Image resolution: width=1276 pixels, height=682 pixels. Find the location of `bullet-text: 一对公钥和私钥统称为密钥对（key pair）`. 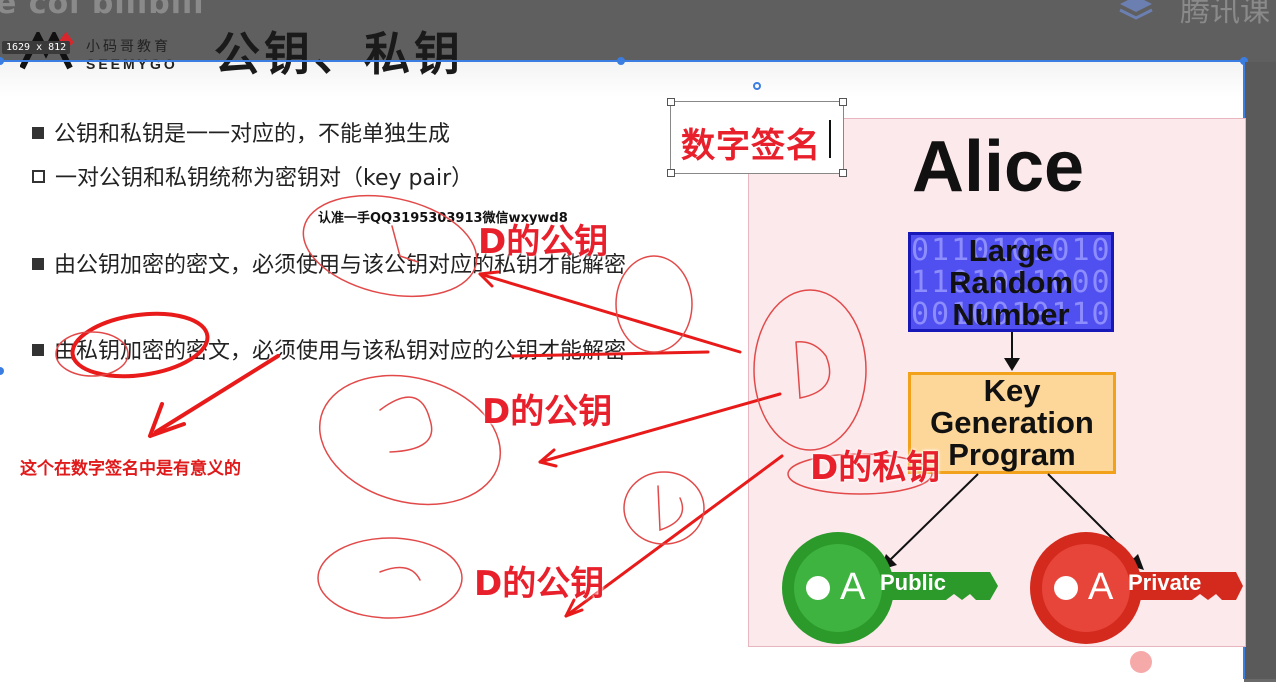

bullet-text: 一对公钥和私钥统称为密钥对（key pair） is located at coordinates (264, 178).